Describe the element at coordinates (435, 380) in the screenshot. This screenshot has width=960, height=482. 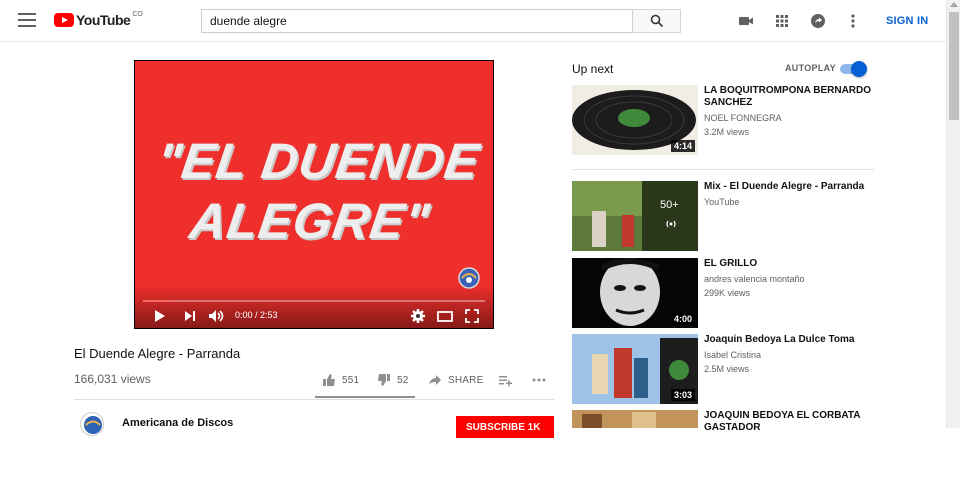
I see `share-arrow-icon` at that location.